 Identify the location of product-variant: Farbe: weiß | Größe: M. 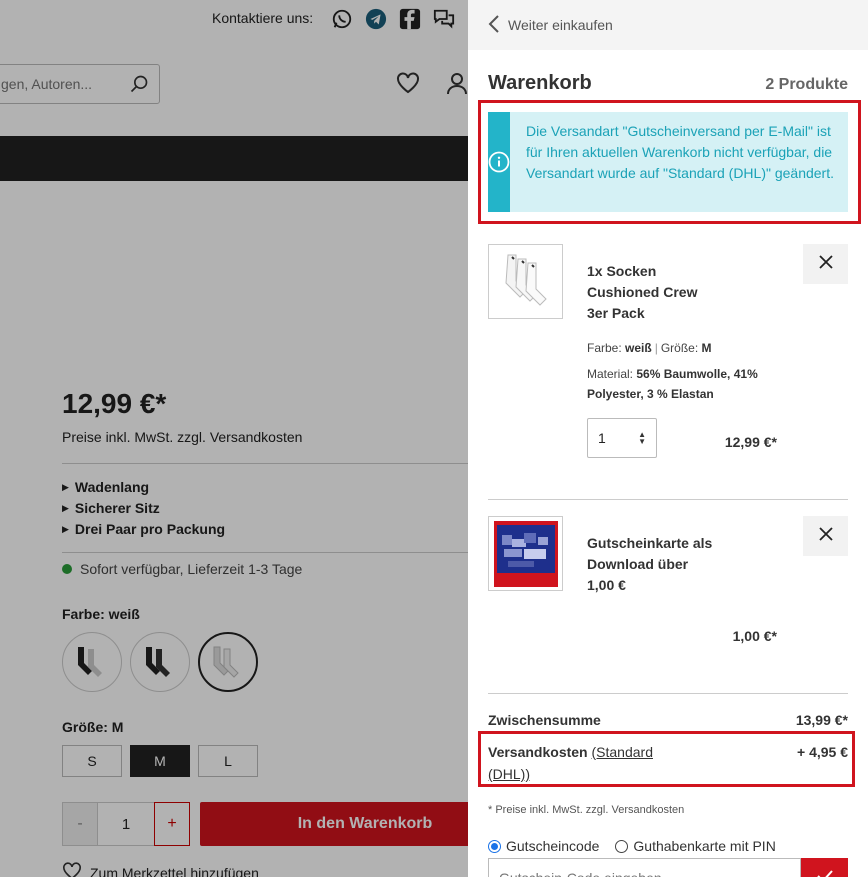
(649, 348).